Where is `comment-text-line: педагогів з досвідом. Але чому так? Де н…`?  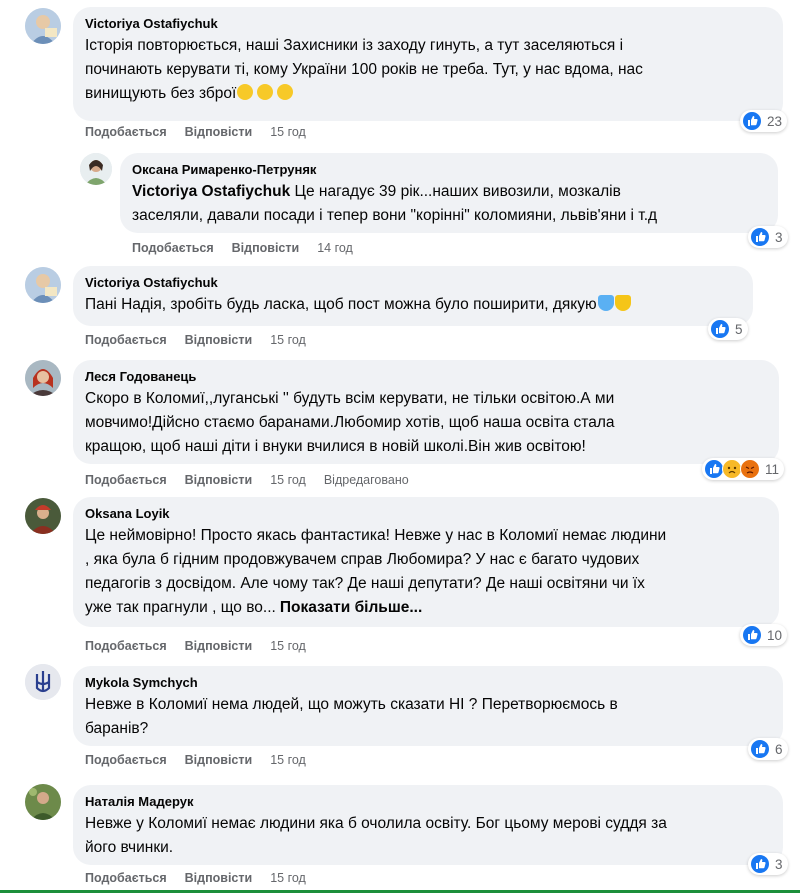 comment-text-line: педагогів з досвідом. Але чому так? Де н… is located at coordinates (365, 583).